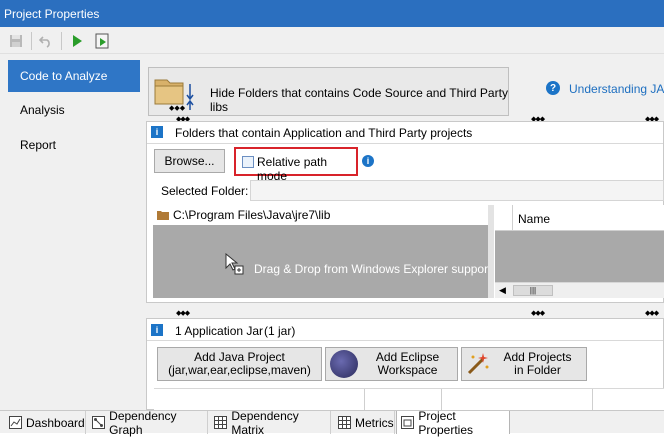 This screenshot has height=437, width=664. Describe the element at coordinates (163, 216) in the screenshot. I see `folder-icon` at that location.